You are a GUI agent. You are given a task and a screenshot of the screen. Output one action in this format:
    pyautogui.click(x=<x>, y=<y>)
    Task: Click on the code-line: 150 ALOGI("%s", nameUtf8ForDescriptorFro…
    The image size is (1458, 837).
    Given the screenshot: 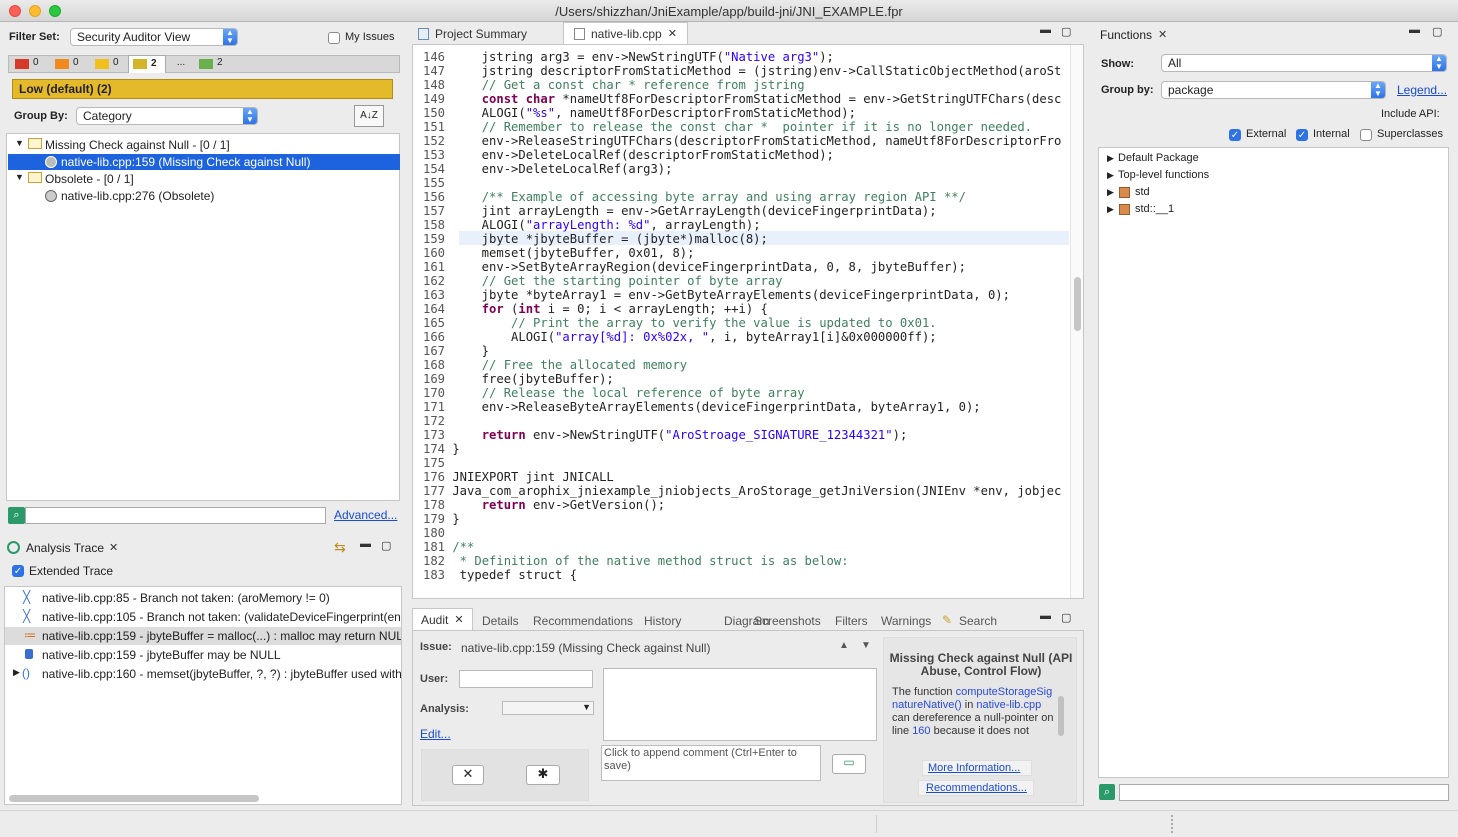 What is the action you would take?
    pyautogui.click(x=738, y=113)
    